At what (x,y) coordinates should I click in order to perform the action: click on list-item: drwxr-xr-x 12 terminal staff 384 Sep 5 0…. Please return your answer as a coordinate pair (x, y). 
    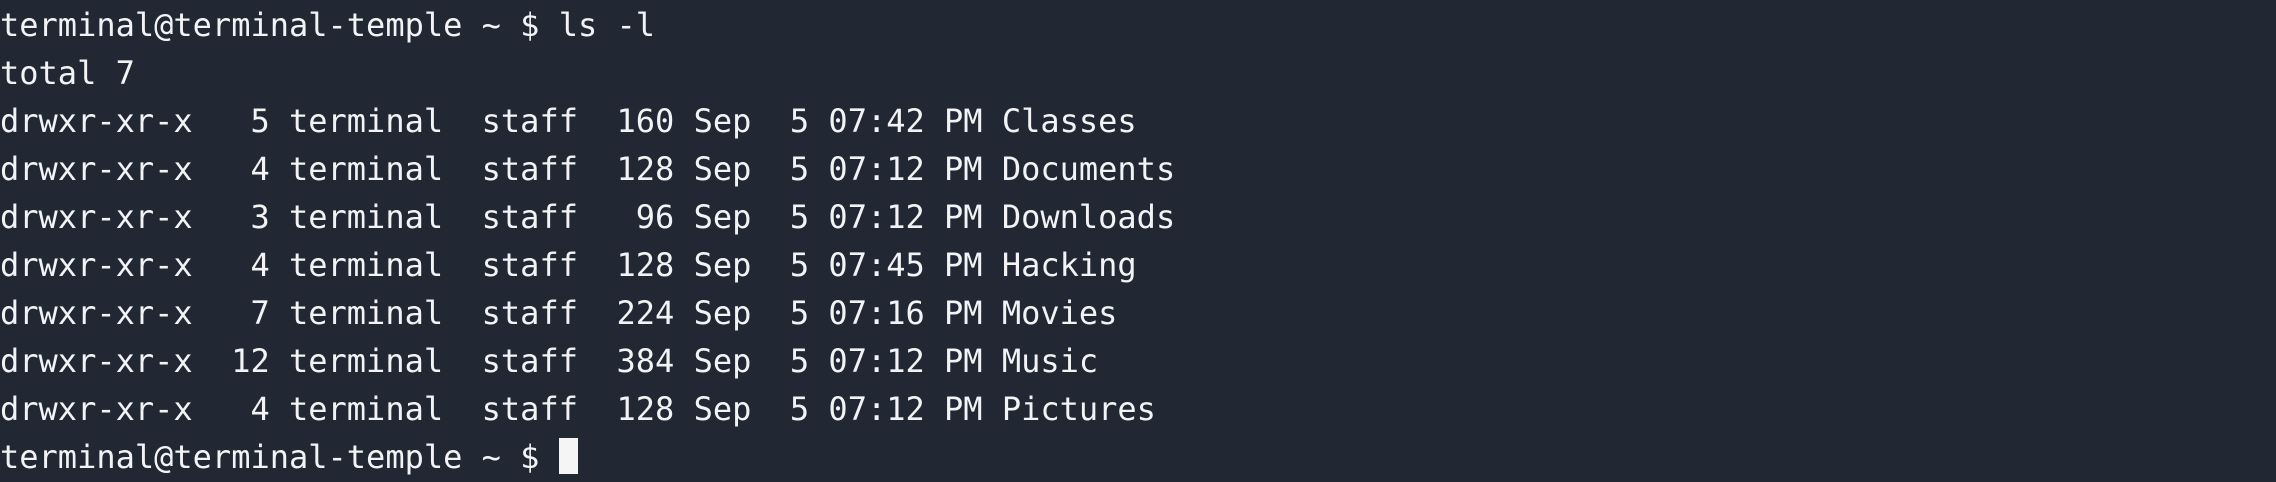
    Looking at the image, I should click on (549, 361).